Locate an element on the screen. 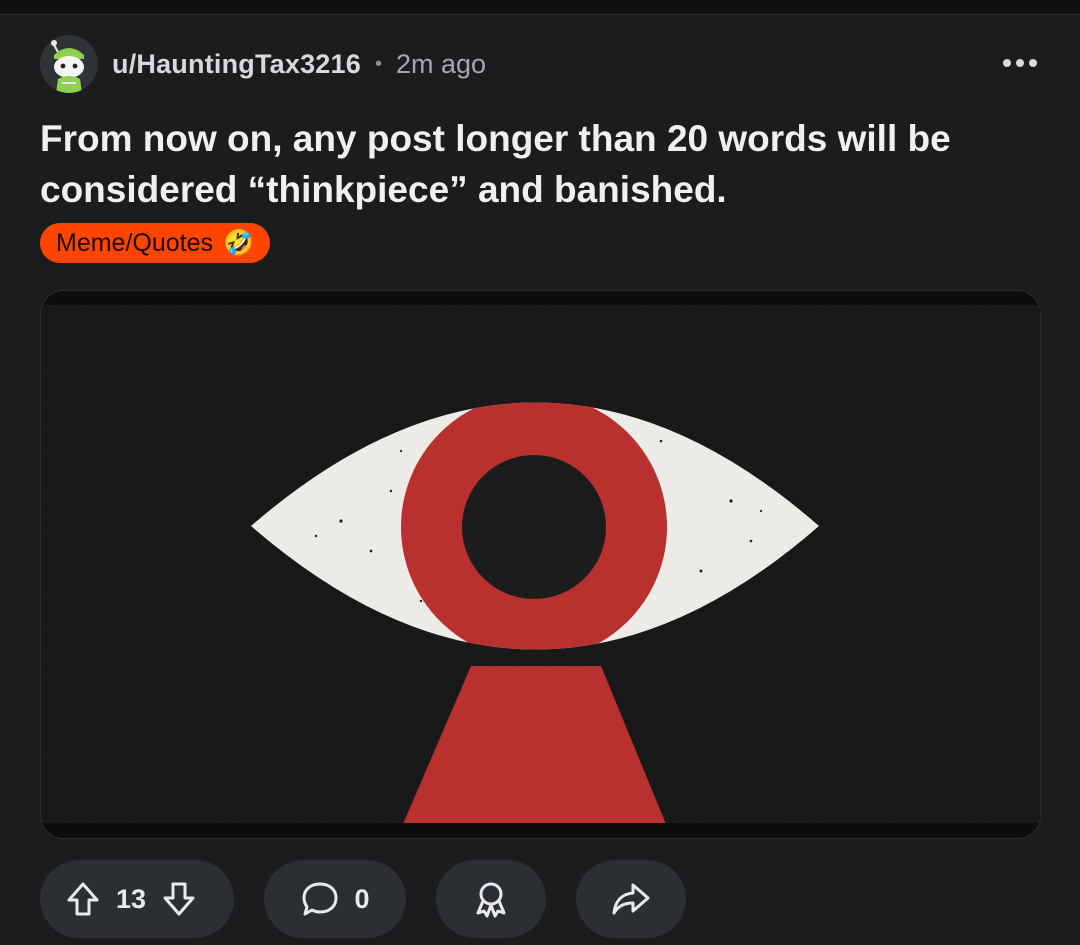 The height and width of the screenshot is (945, 1080). upvote-button is located at coordinates (83, 899).